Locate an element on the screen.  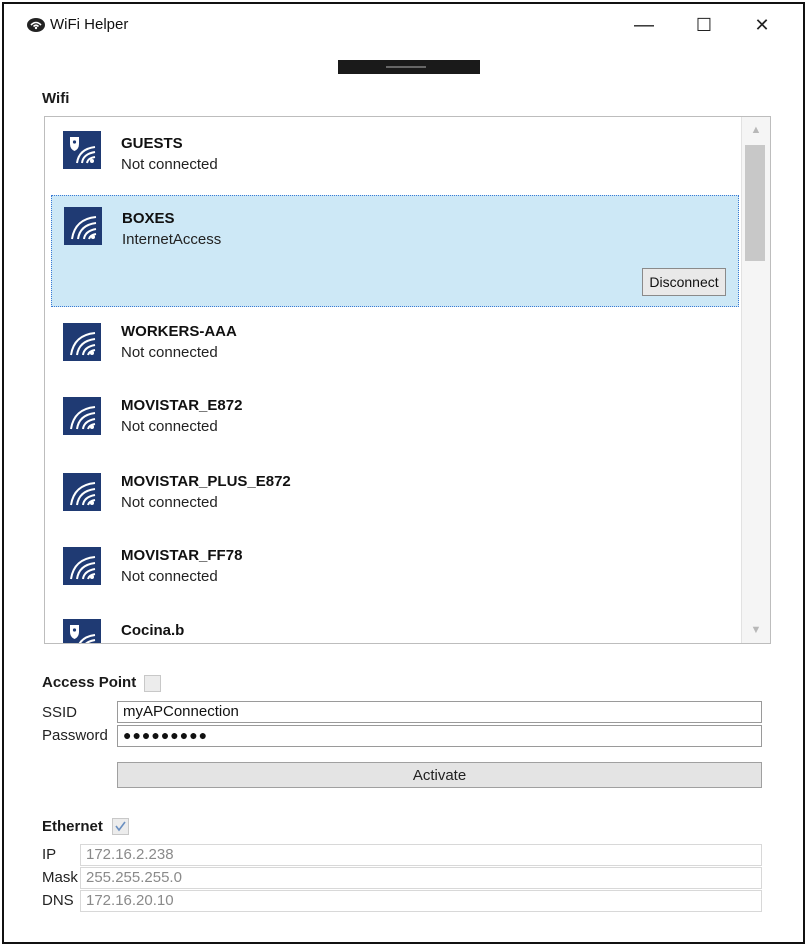
wifi-network-item-movistar-plus-e872: MOVISTAR_PLUS_E872 Not connected is located at coordinates (395, 491).